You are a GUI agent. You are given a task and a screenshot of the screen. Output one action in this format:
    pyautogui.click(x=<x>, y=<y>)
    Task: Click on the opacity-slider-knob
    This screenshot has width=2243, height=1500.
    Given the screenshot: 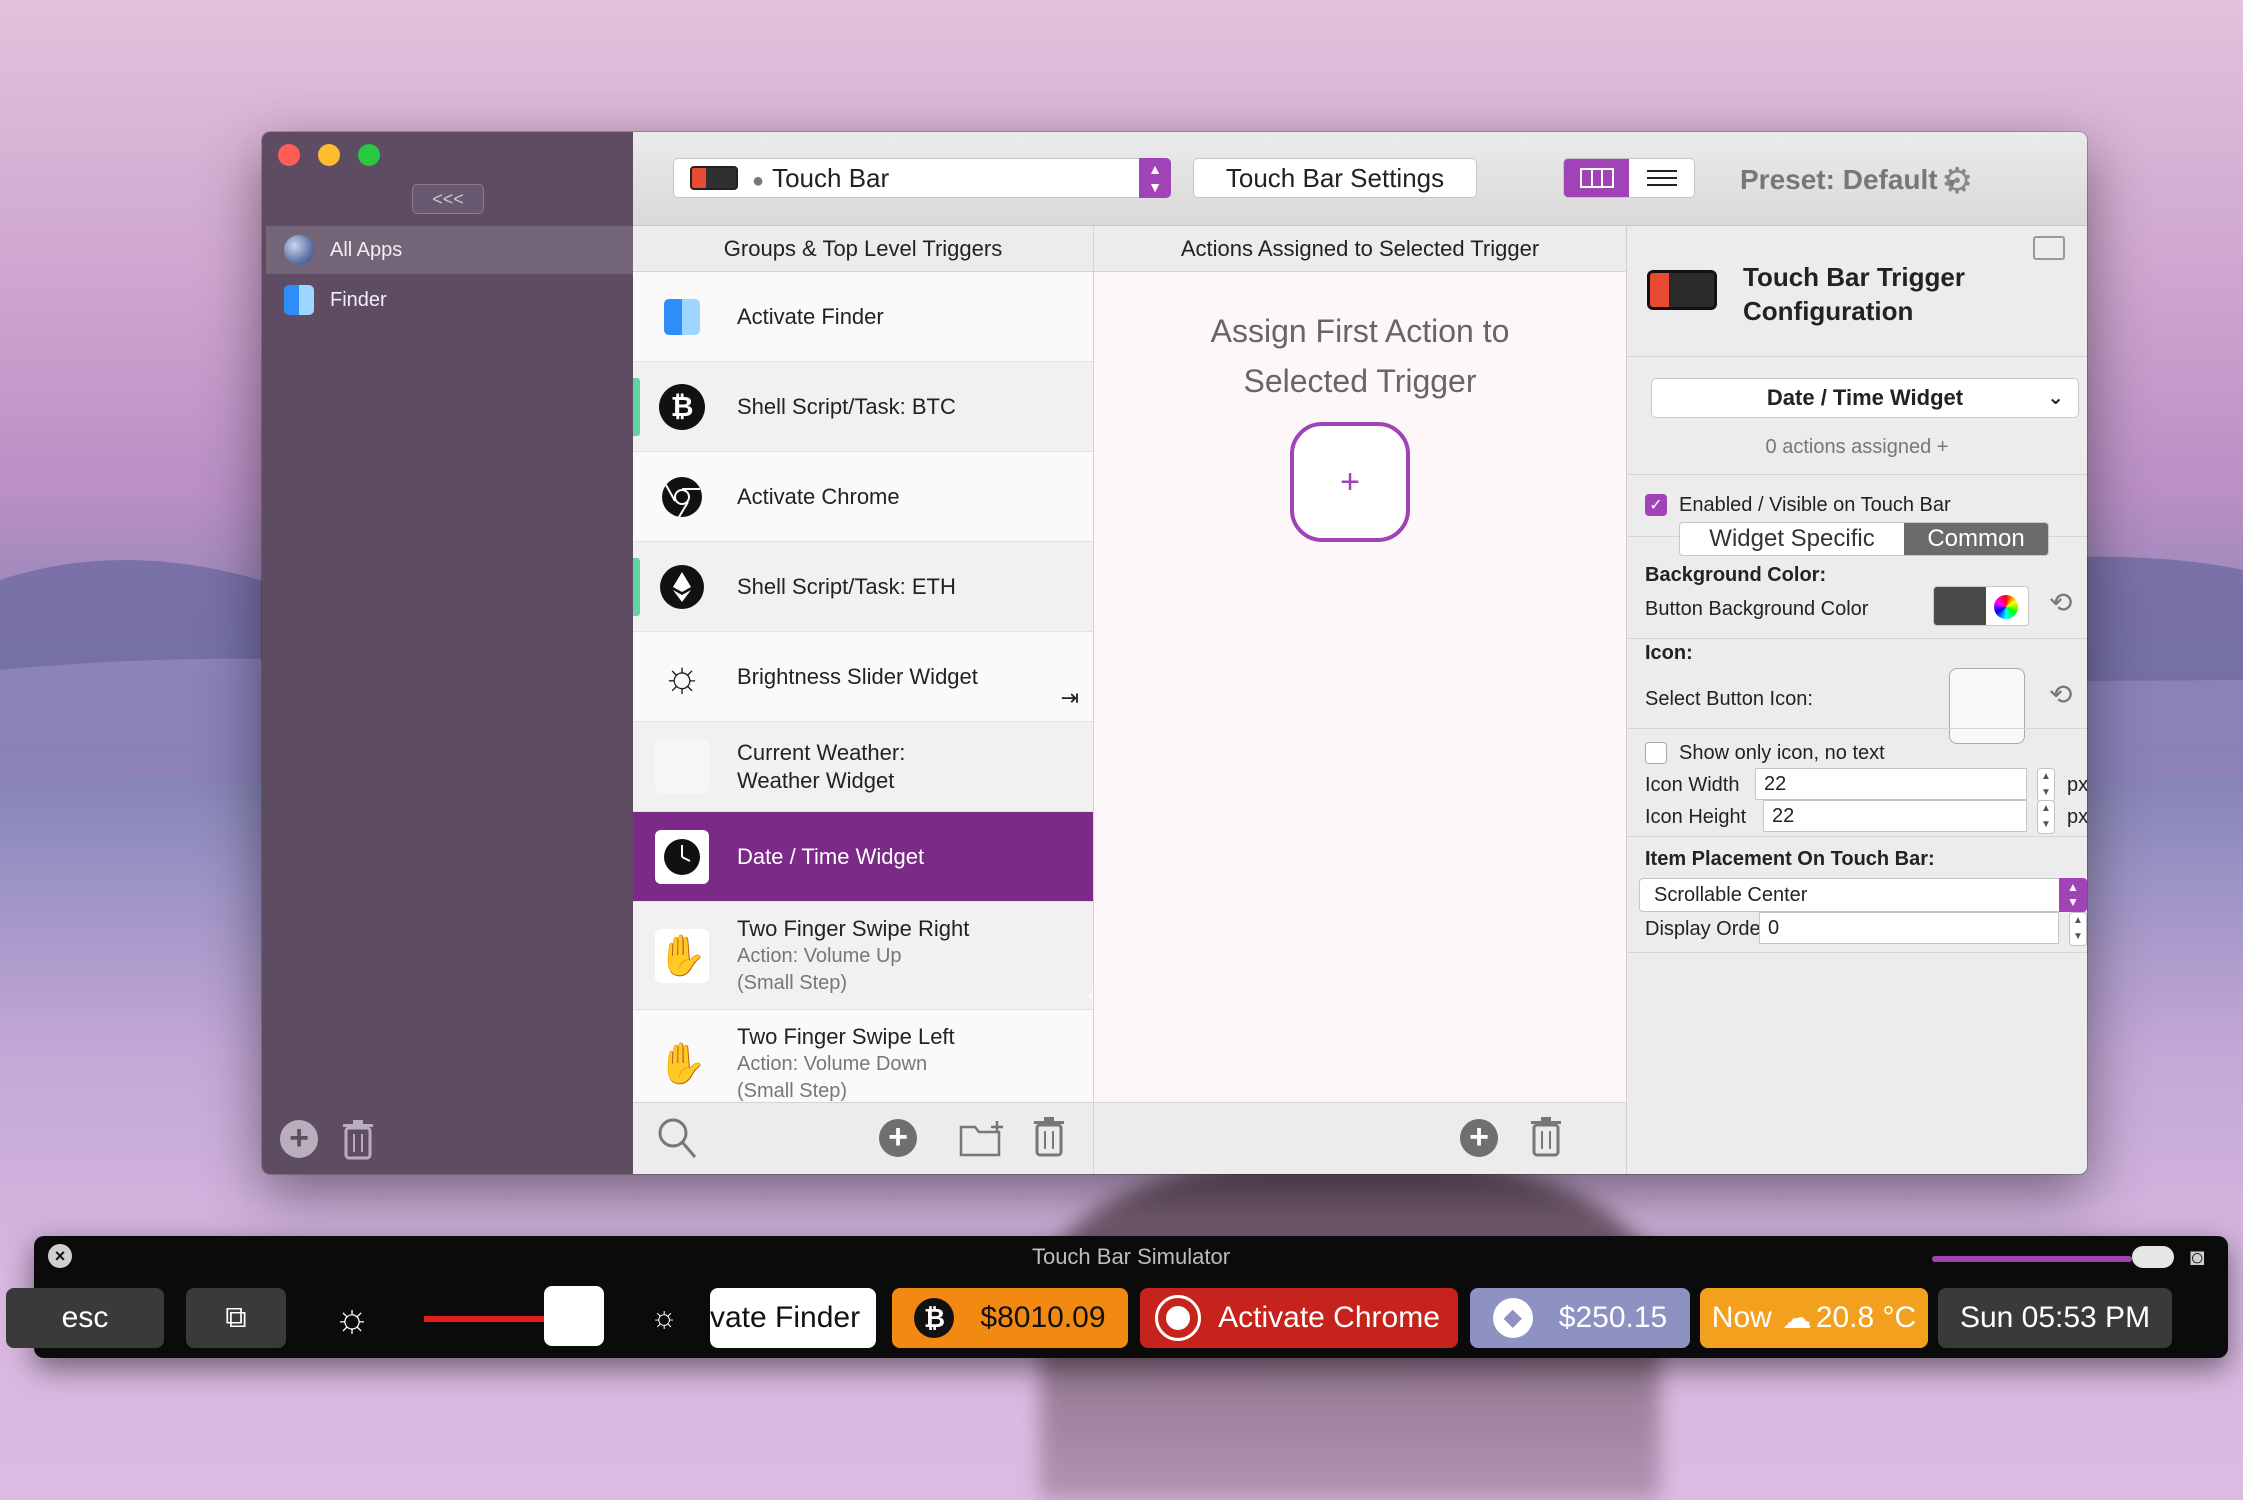 What is the action you would take?
    pyautogui.click(x=2153, y=1257)
    